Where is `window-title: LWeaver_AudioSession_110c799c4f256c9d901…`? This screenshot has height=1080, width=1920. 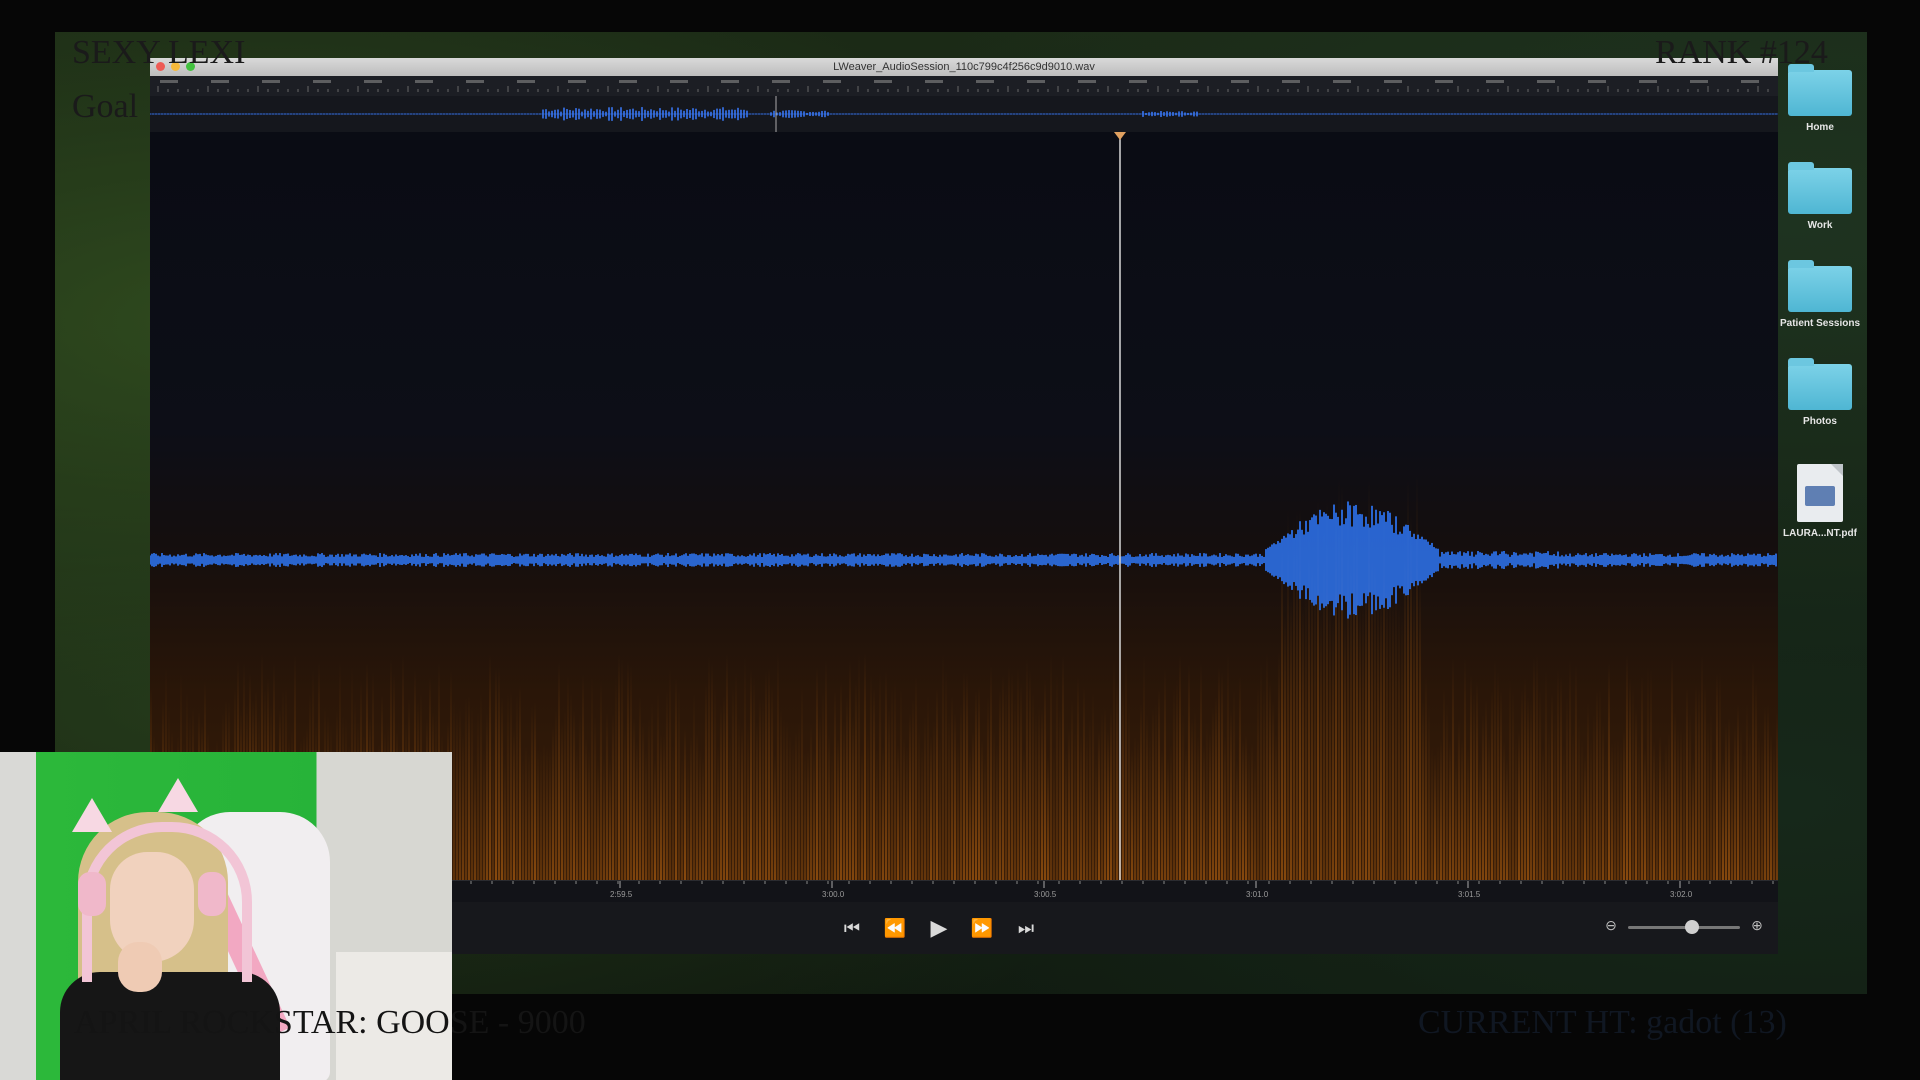
window-title: LWeaver_AudioSession_110c799c4f256c9d901… is located at coordinates (964, 67).